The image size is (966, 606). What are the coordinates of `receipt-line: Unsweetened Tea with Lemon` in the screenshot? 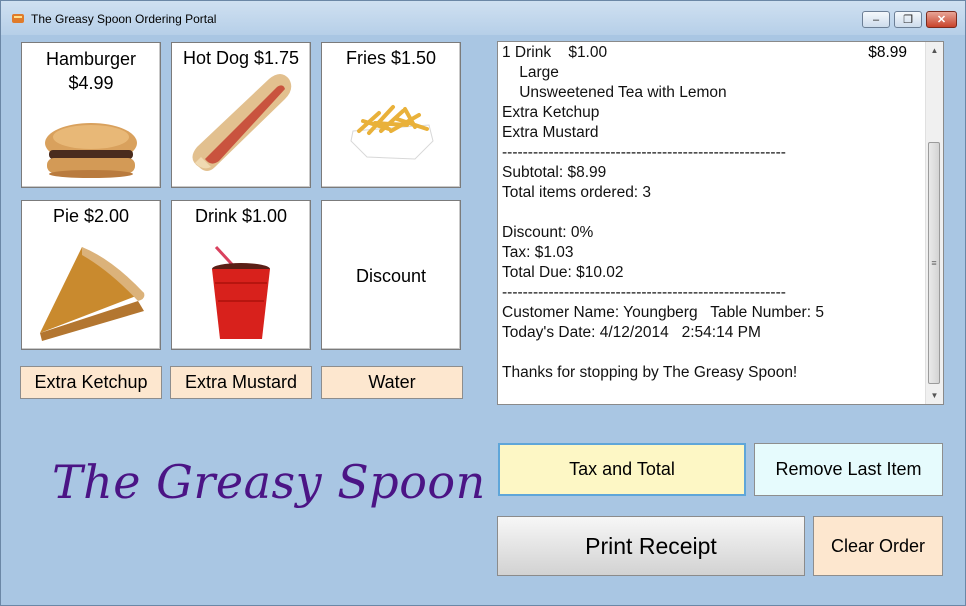 It's located at (614, 92).